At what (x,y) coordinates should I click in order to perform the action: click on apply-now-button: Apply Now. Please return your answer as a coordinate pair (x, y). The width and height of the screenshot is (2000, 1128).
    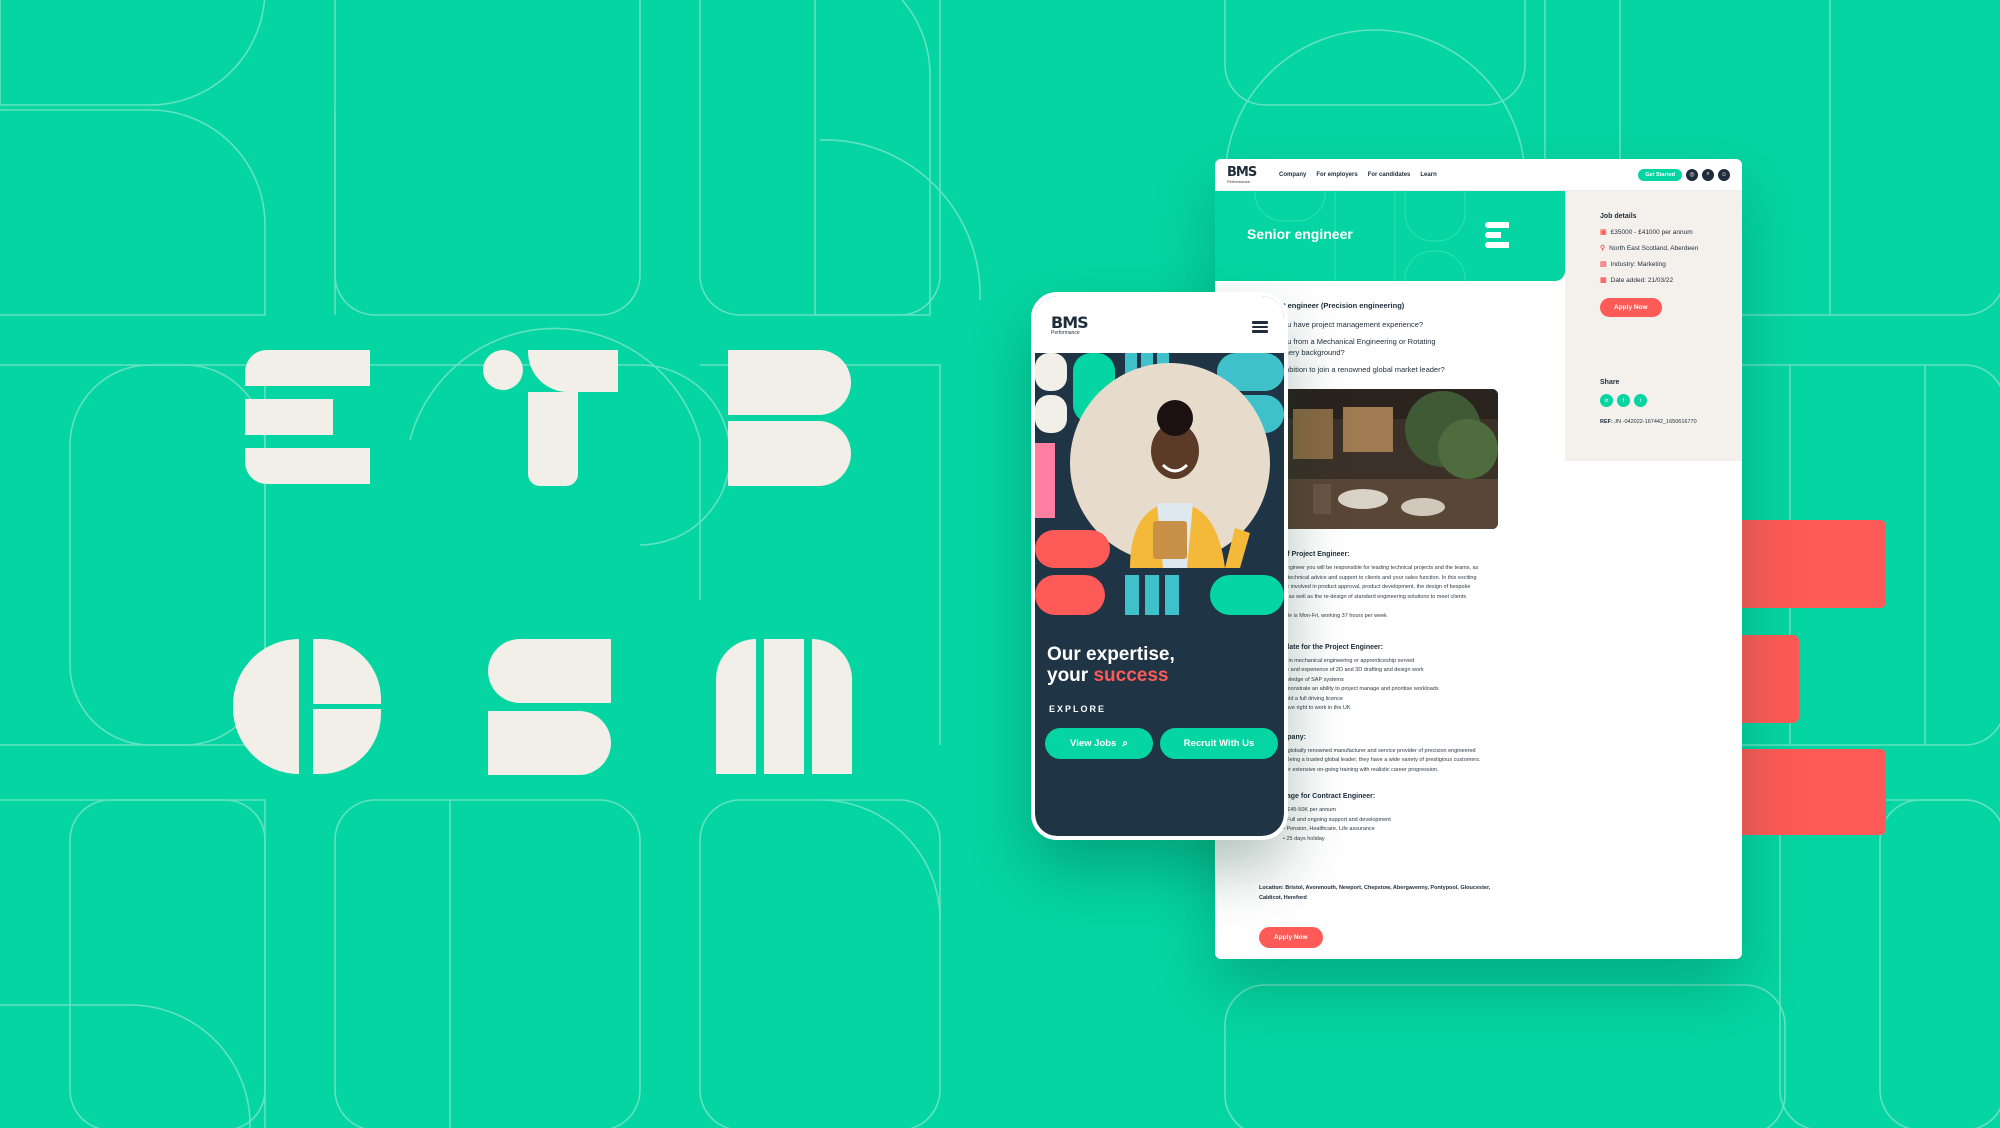
    Looking at the image, I should click on (1631, 307).